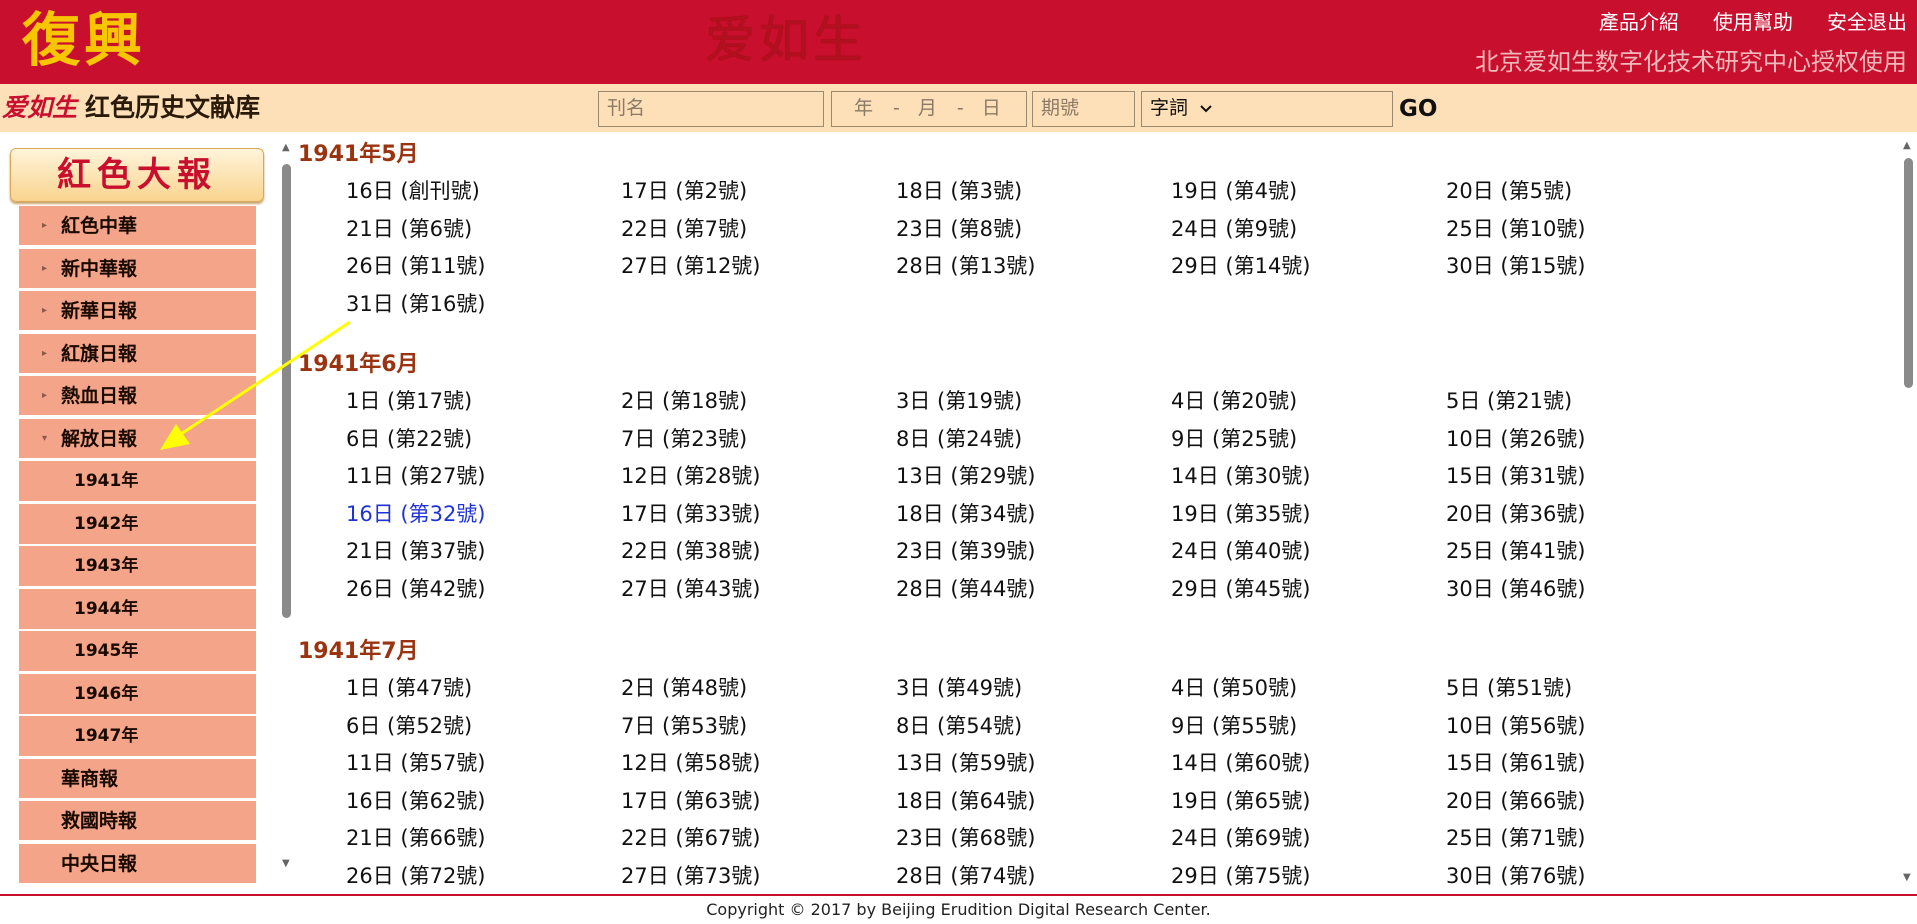  I want to click on issue-link: 24日 (第40號), so click(1241, 551).